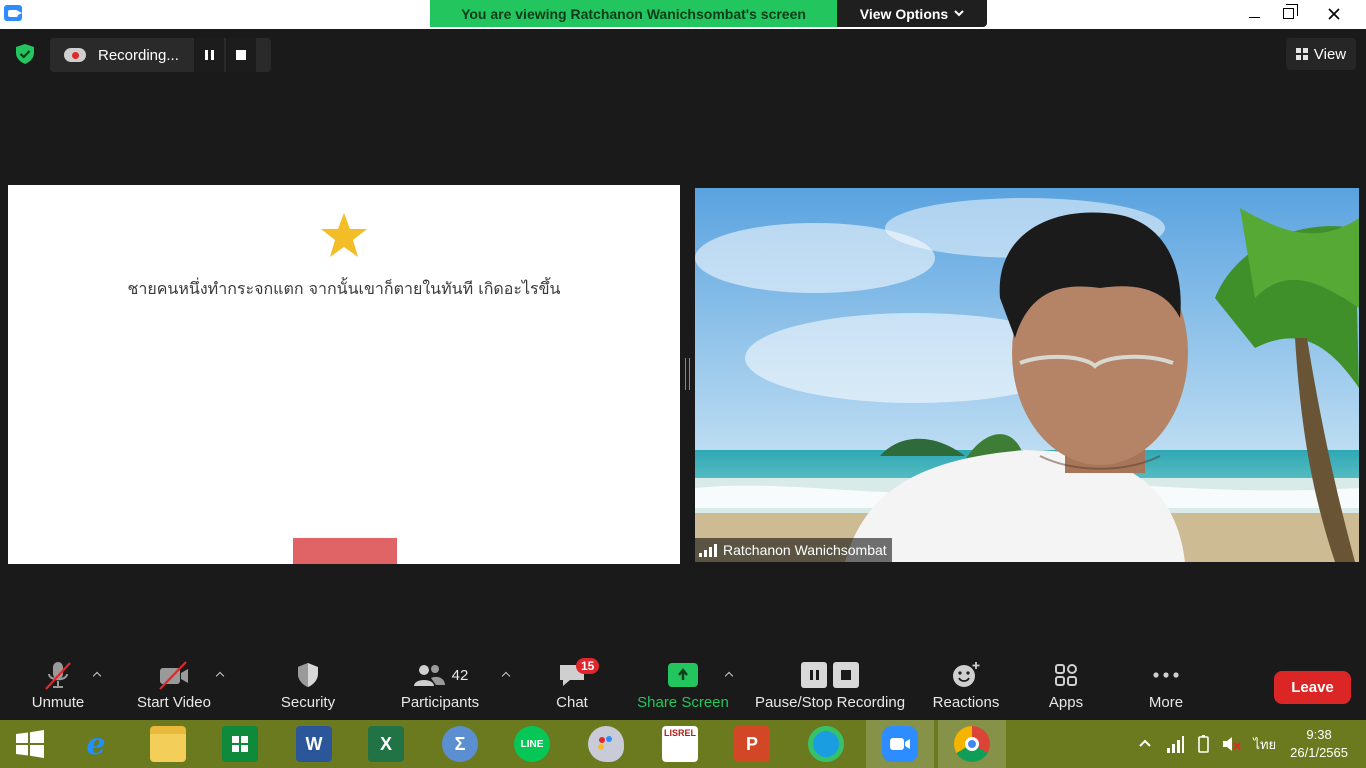 This screenshot has height=768, width=1366. What do you see at coordinates (1145, 744) in the screenshot?
I see `show-hidden-icons-icon` at bounding box center [1145, 744].